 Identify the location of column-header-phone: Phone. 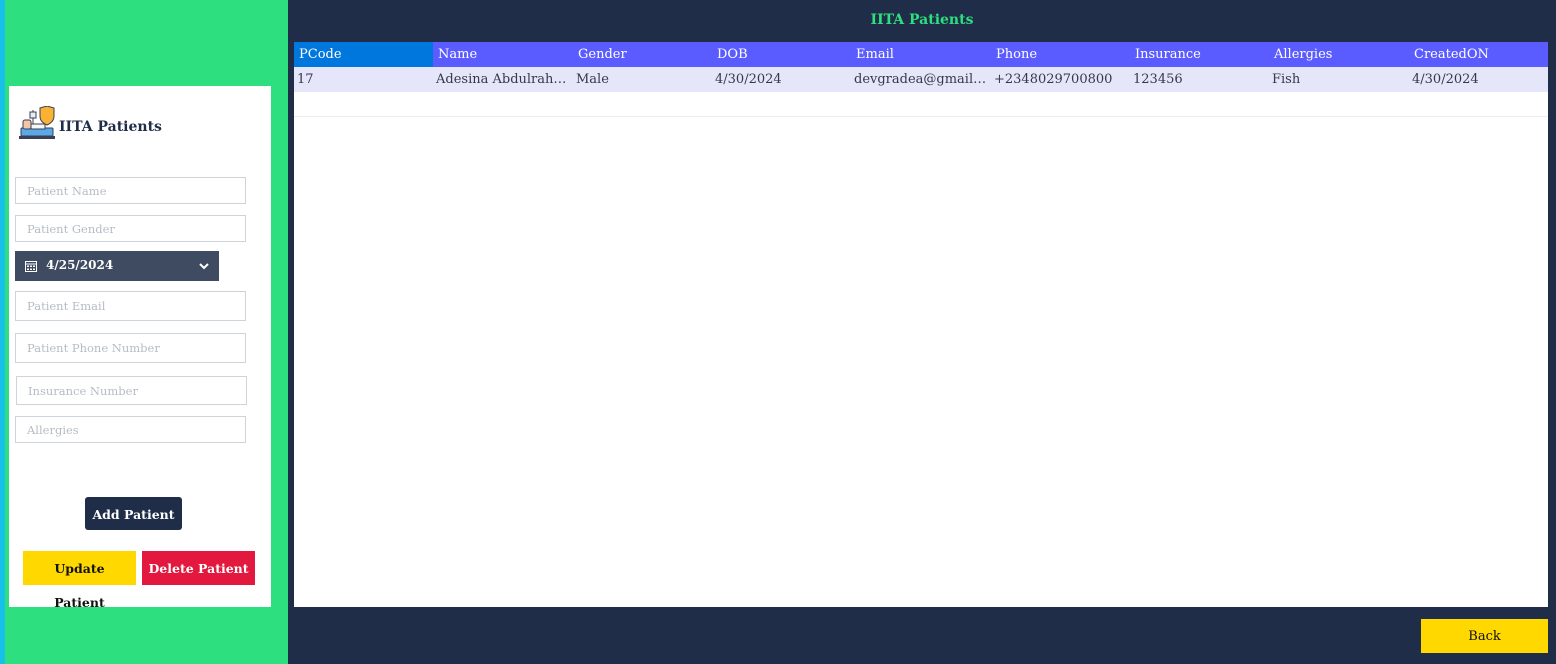
(1060, 54).